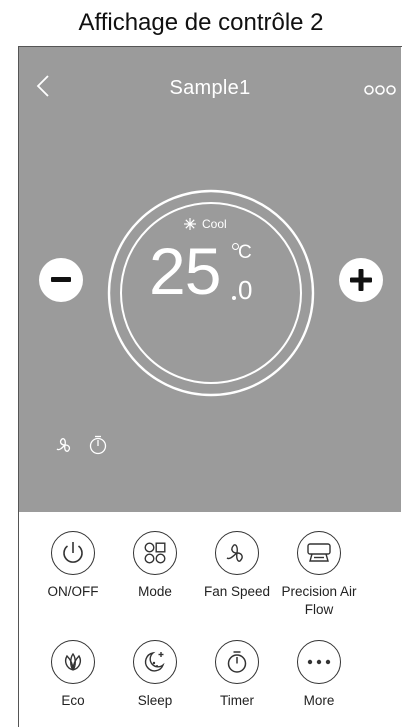  Describe the element at coordinates (245, 252) in the screenshot. I see `temperature-unit: C` at that location.